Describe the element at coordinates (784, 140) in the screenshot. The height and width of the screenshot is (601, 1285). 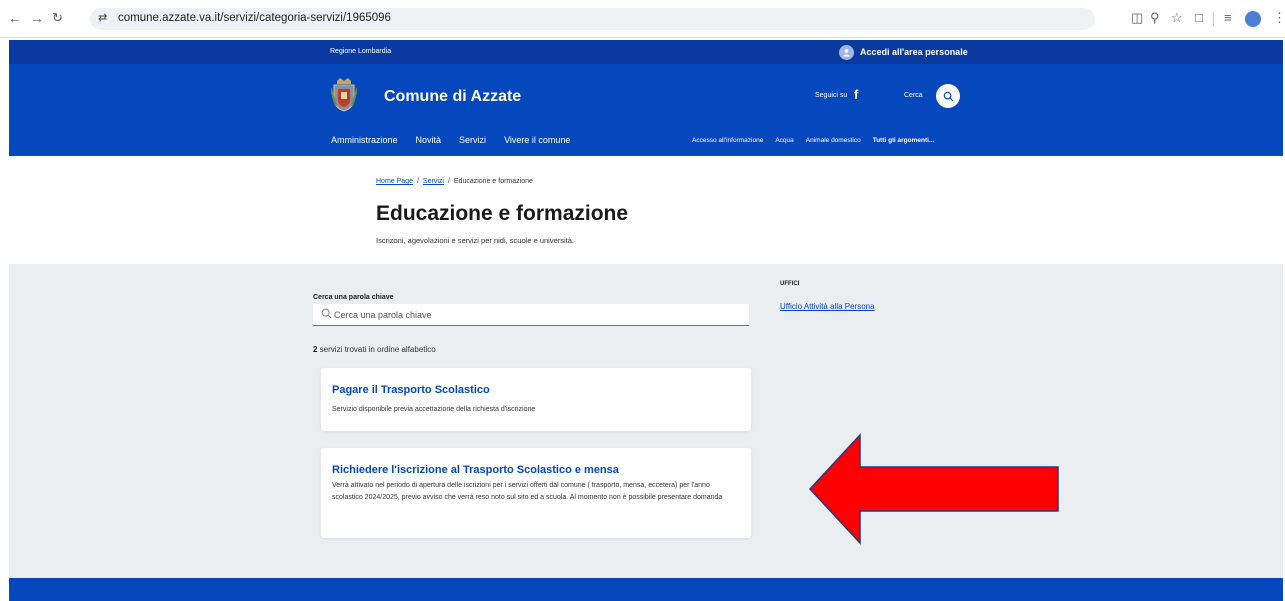
I see `topic-acqua: Acqua` at that location.